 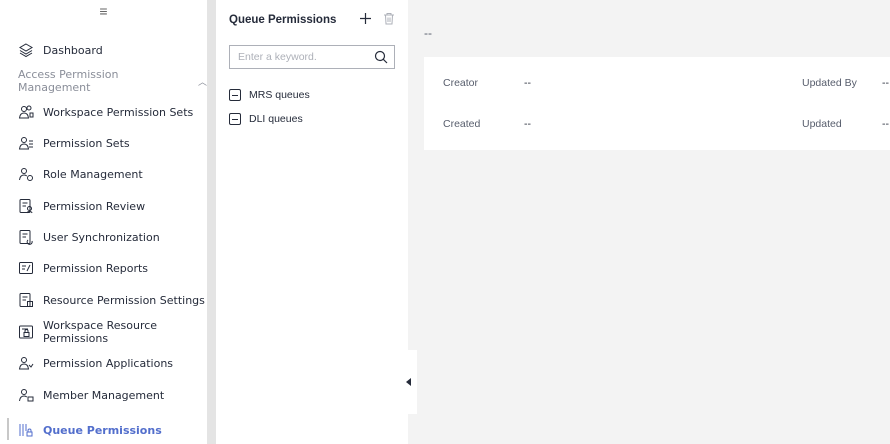 I want to click on sidebar-group-access-permission-management: Access Permission Management ︿, so click(x=103, y=81).